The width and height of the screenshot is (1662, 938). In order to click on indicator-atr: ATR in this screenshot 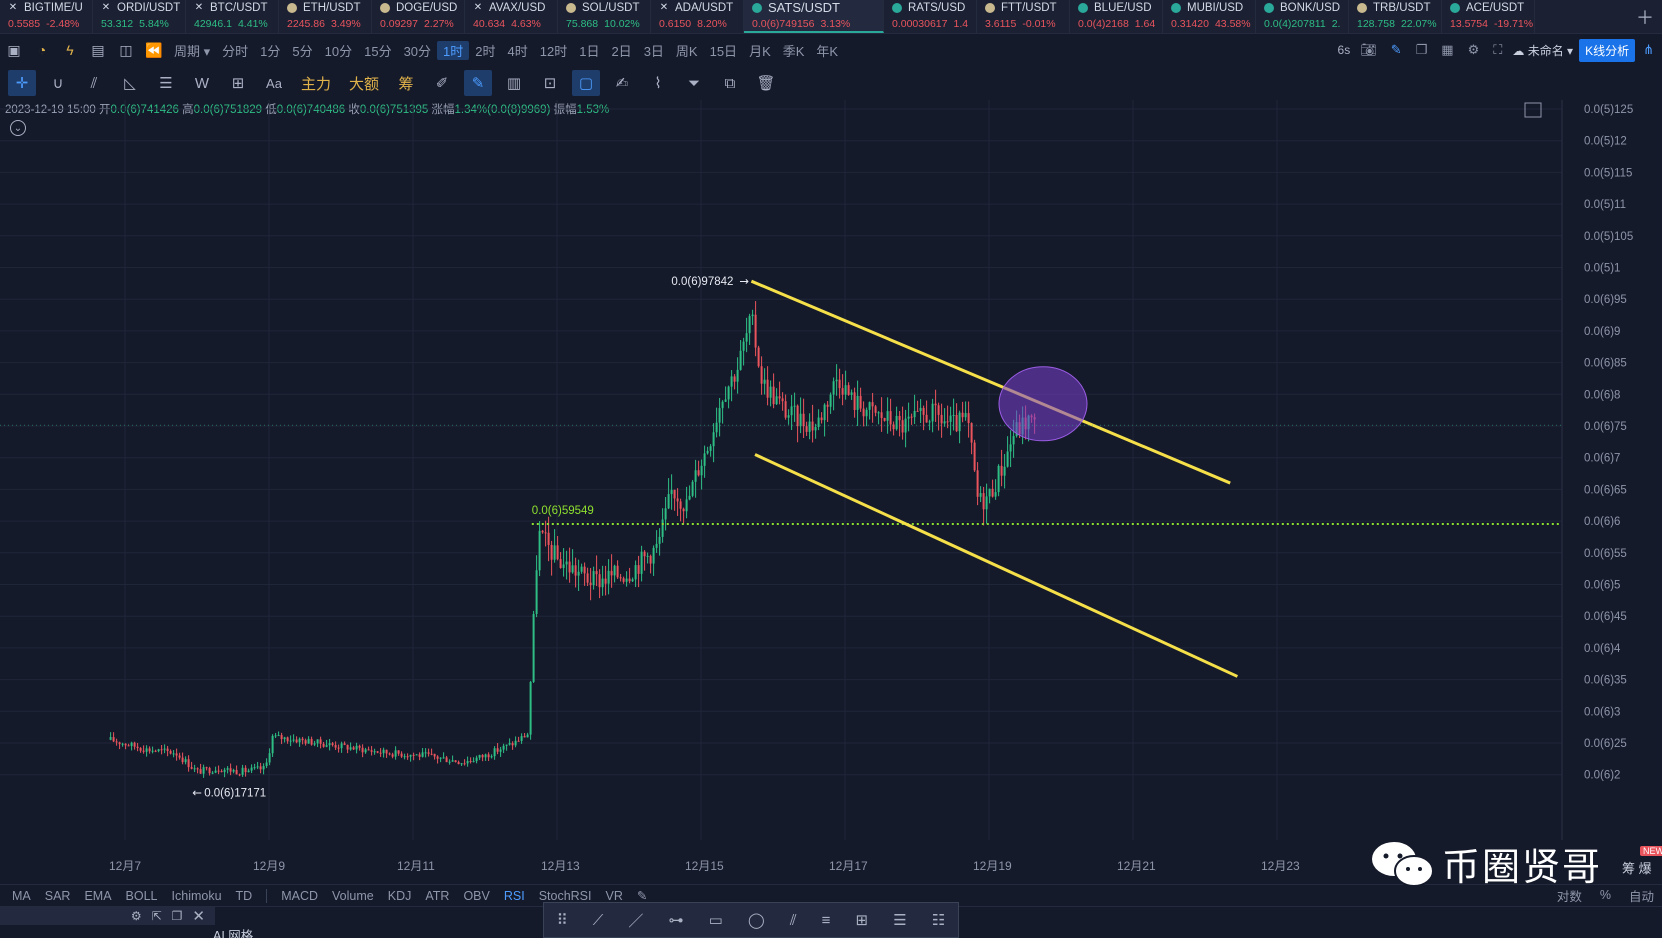, I will do `click(437, 896)`.